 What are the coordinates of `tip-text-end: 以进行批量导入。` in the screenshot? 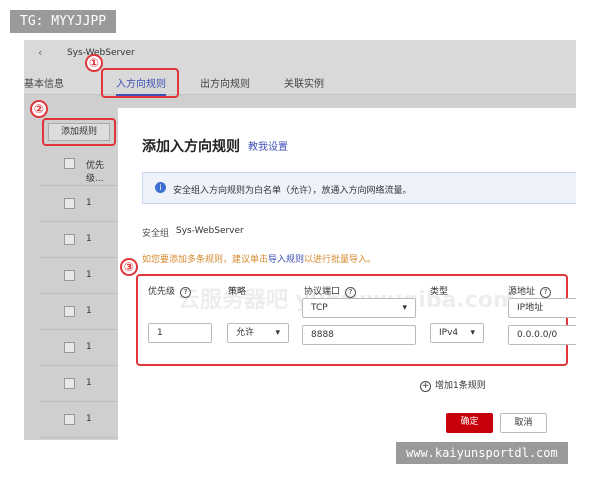 It's located at (340, 260).